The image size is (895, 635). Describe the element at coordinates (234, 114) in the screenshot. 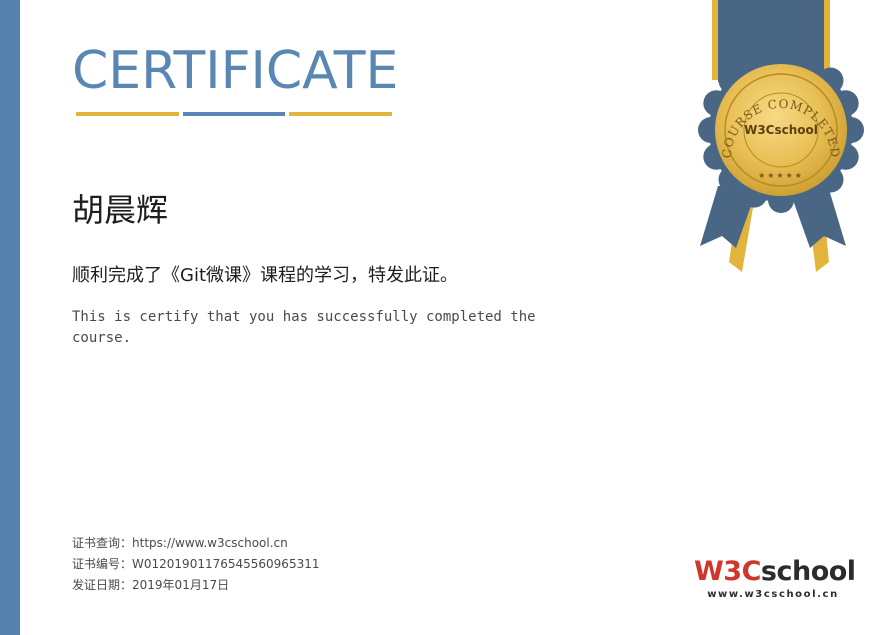

I see `title-underline-blue-middle` at that location.